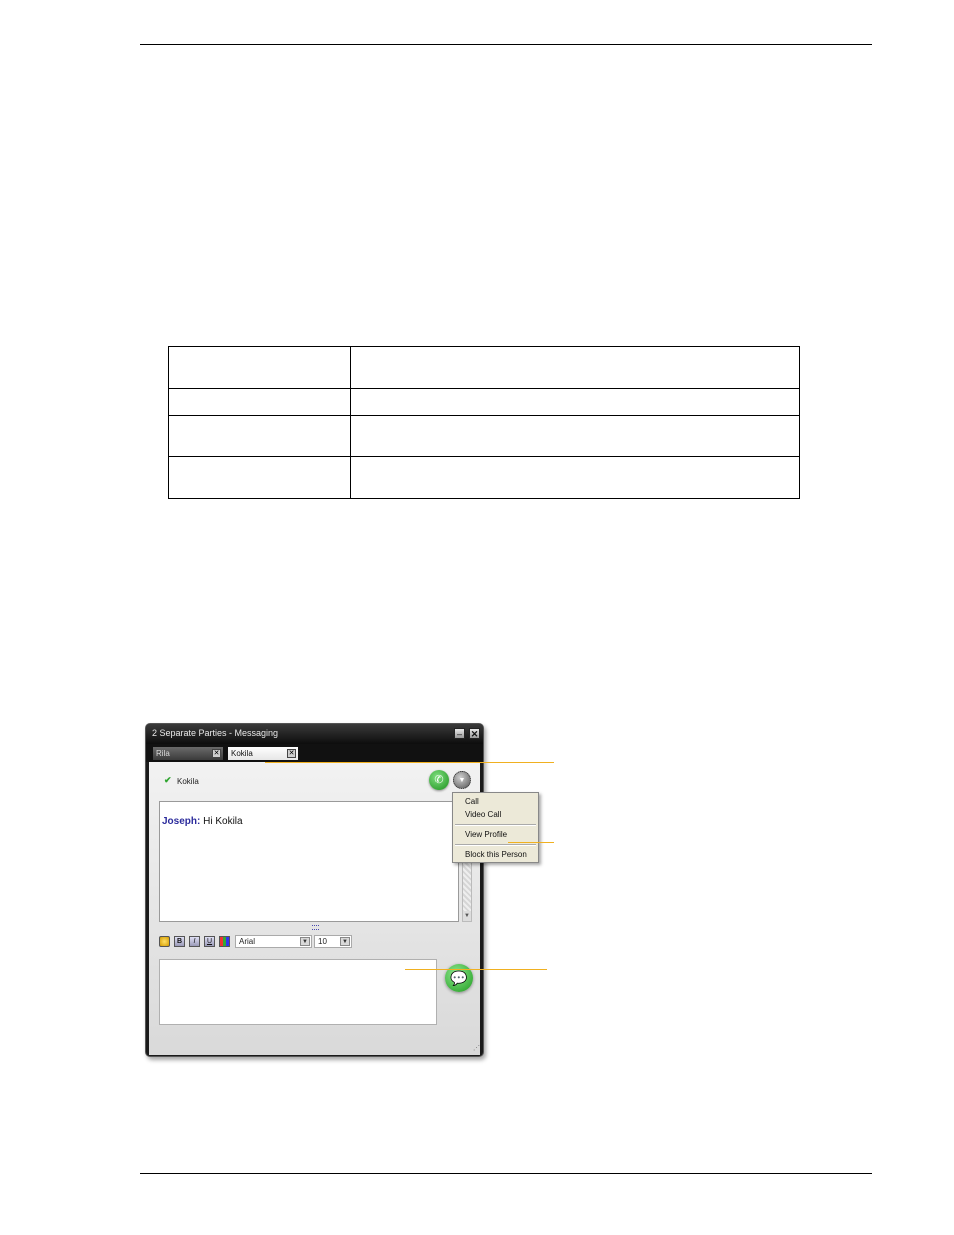 The height and width of the screenshot is (1235, 954). Describe the element at coordinates (506, 44) in the screenshot. I see `header-rule` at that location.